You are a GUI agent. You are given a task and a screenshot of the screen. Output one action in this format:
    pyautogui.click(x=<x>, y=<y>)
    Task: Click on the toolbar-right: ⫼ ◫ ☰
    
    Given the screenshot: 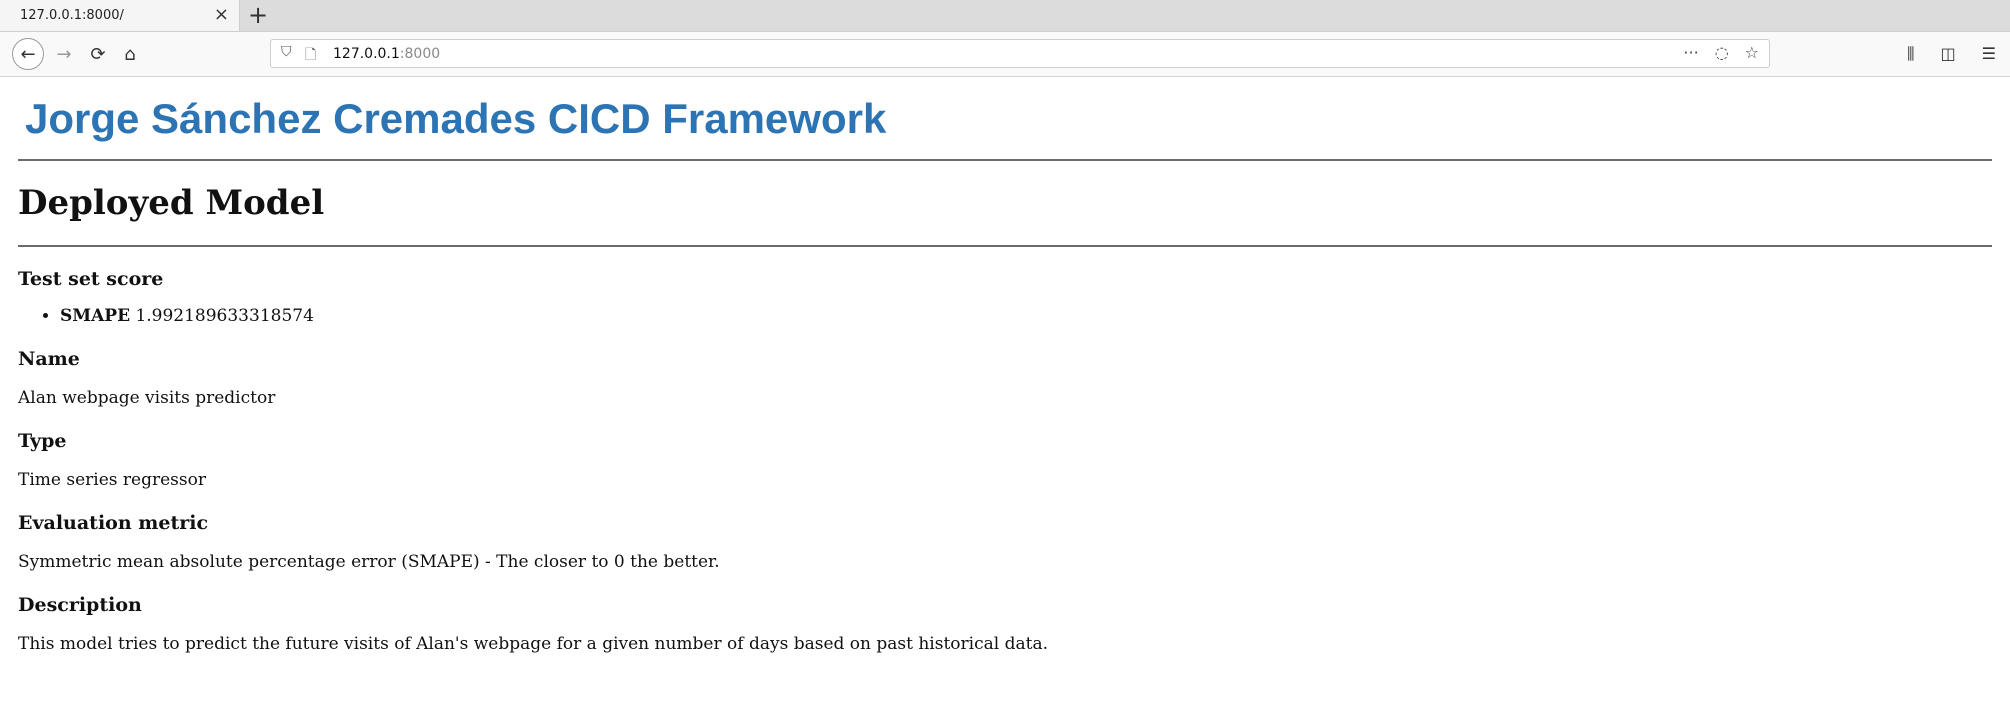 What is the action you would take?
    pyautogui.click(x=1951, y=54)
    